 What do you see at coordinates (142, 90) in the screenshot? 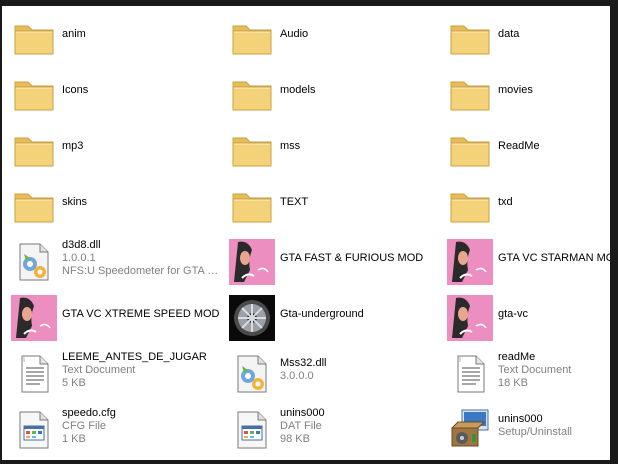
I see `file-item-text: Icons` at bounding box center [142, 90].